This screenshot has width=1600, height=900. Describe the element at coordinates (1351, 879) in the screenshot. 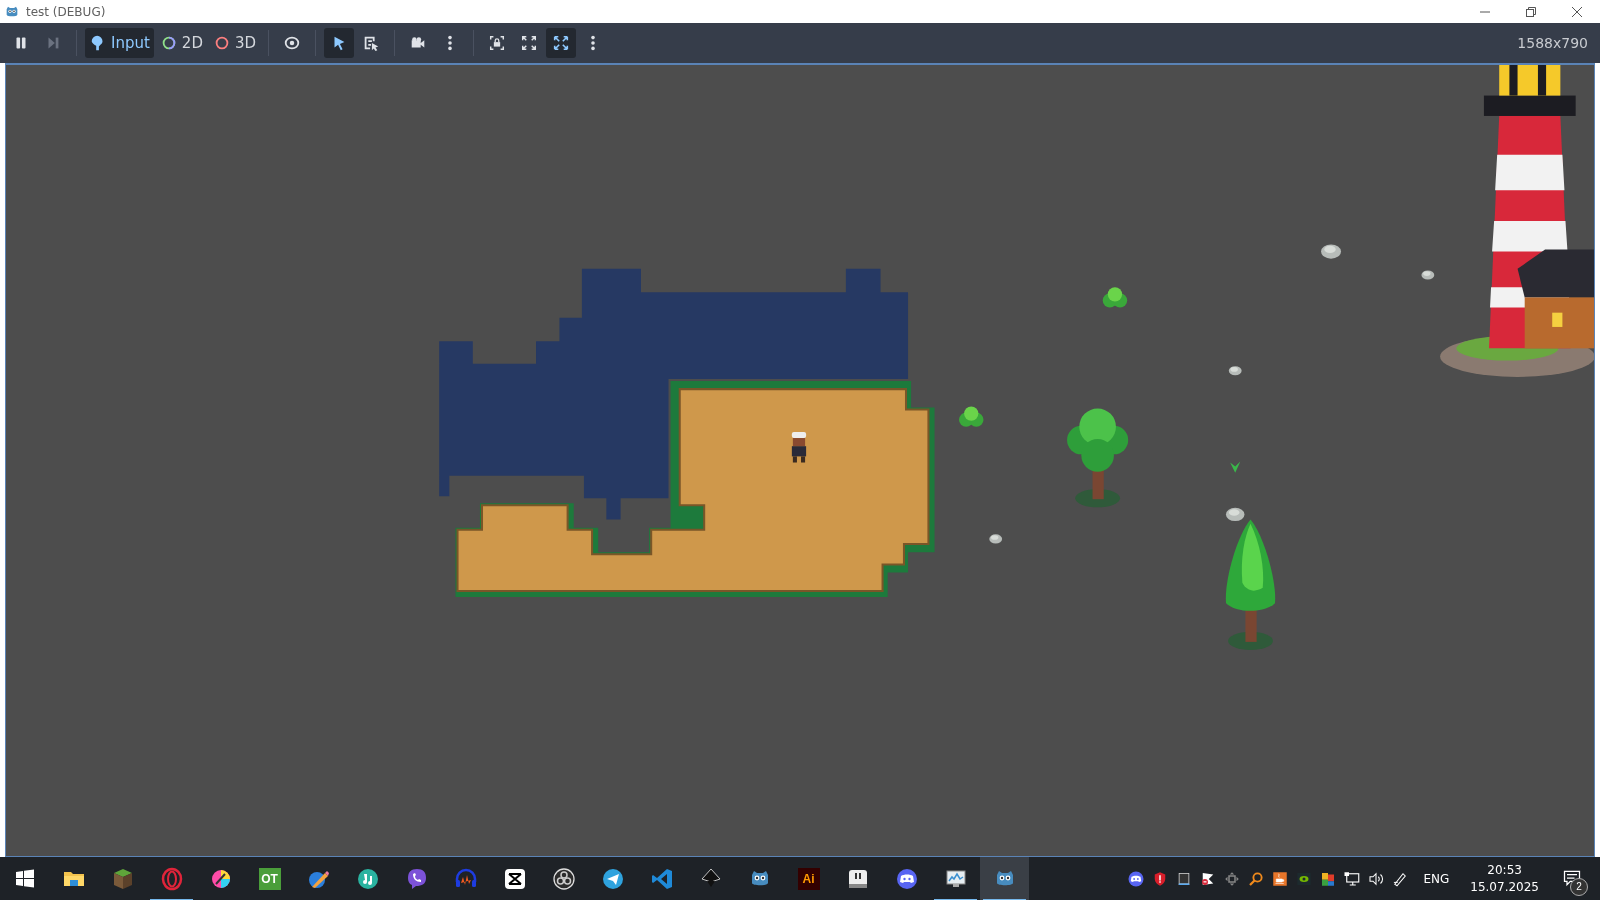

I see `network-icon` at that location.